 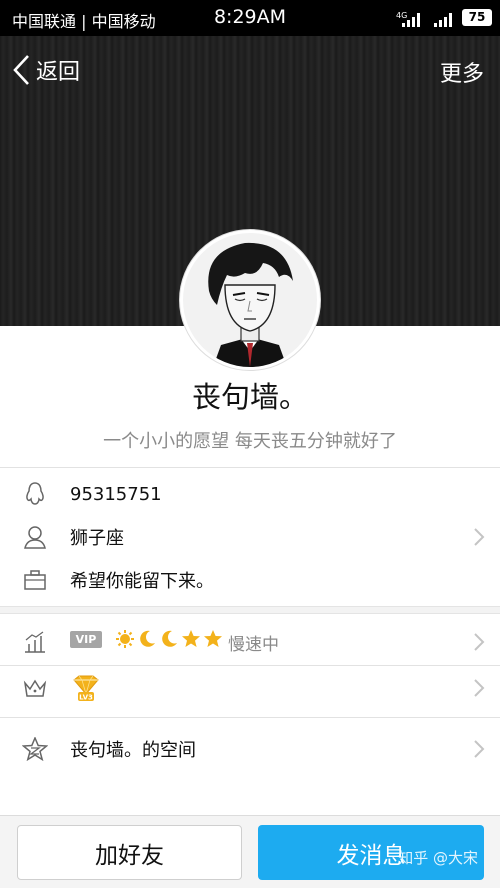 I want to click on vip-badge: VIP, so click(x=86, y=639).